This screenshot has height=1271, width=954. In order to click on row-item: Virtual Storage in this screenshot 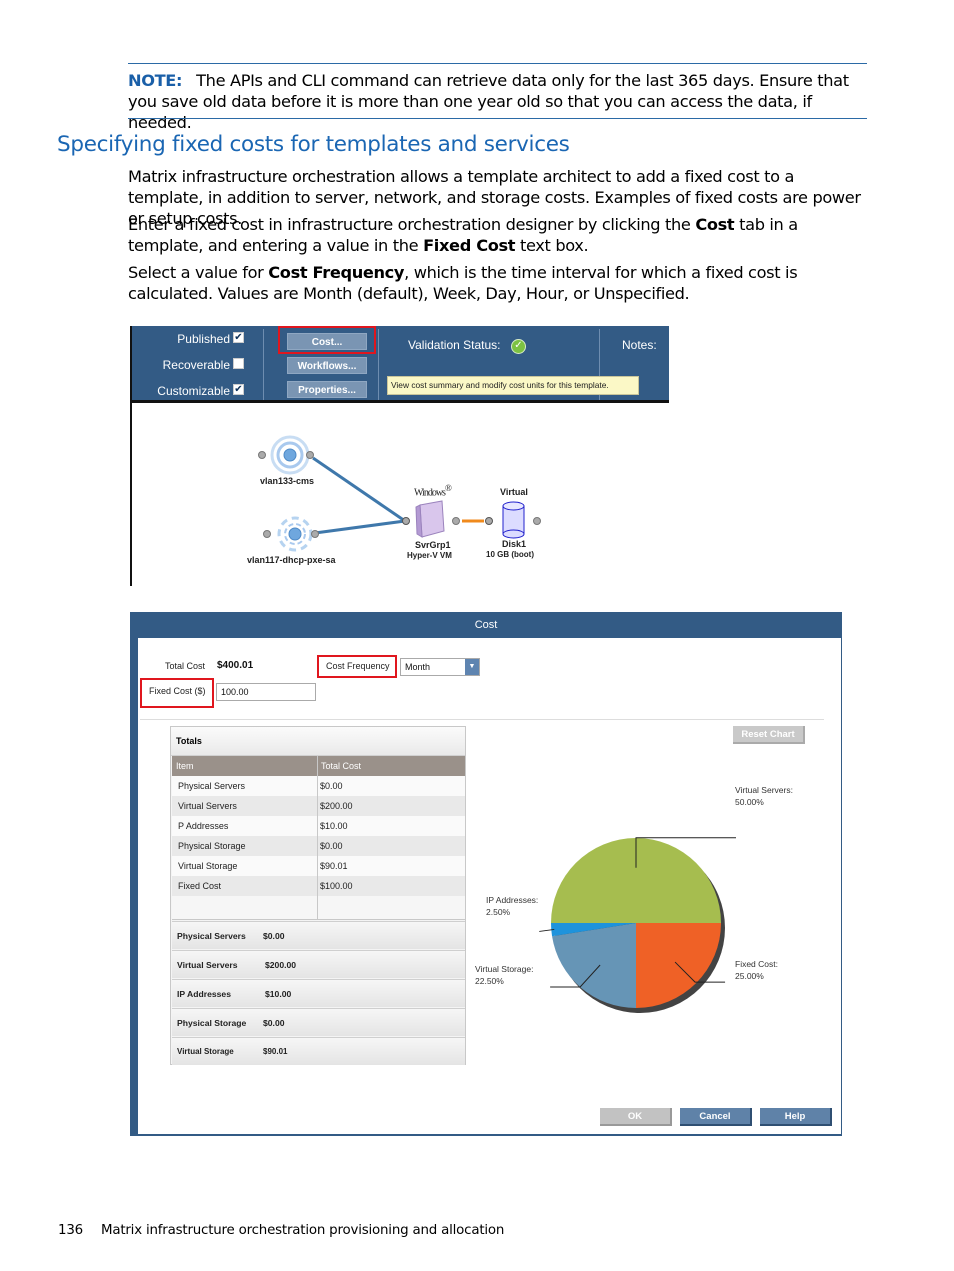, I will do `click(208, 866)`.